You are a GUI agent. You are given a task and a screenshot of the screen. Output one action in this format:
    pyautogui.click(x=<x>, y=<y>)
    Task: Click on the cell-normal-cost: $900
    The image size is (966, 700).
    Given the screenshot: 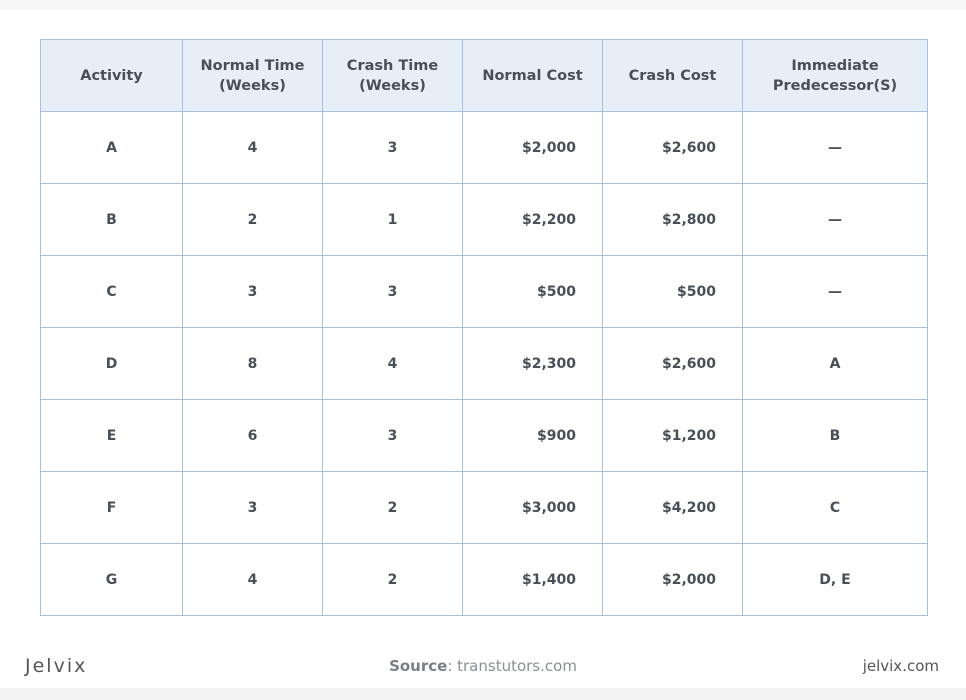 What is the action you would take?
    pyautogui.click(x=532, y=435)
    